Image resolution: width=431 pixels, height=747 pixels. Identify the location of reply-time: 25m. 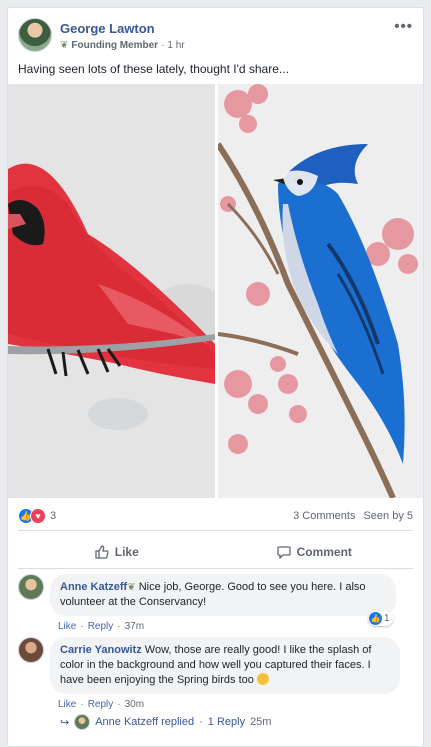
(261, 722).